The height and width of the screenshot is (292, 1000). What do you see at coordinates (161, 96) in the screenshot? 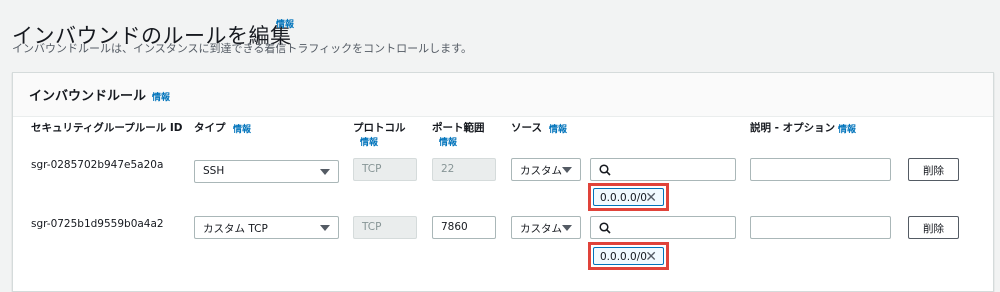
I see `panel-info-link: 情報` at bounding box center [161, 96].